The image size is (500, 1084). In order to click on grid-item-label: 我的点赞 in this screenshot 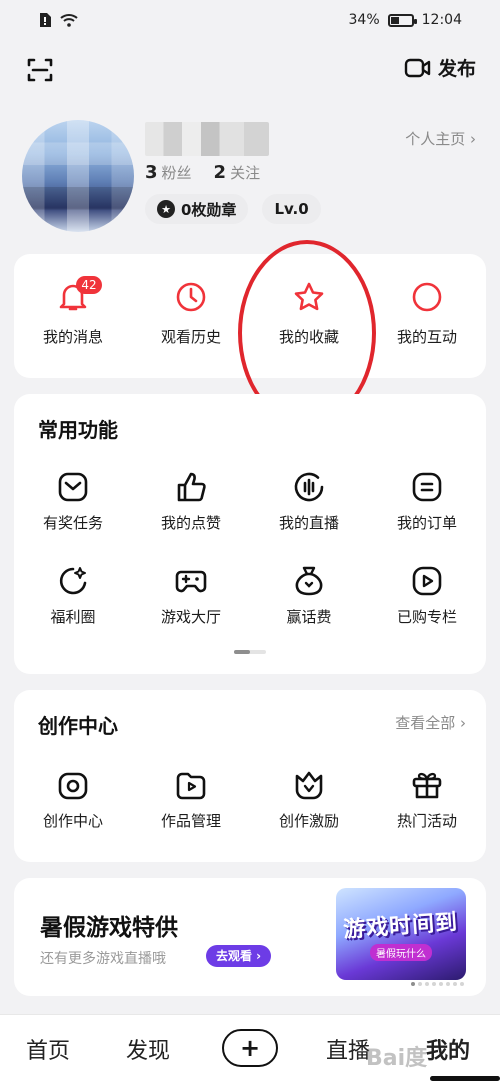, I will do `click(190, 523)`.